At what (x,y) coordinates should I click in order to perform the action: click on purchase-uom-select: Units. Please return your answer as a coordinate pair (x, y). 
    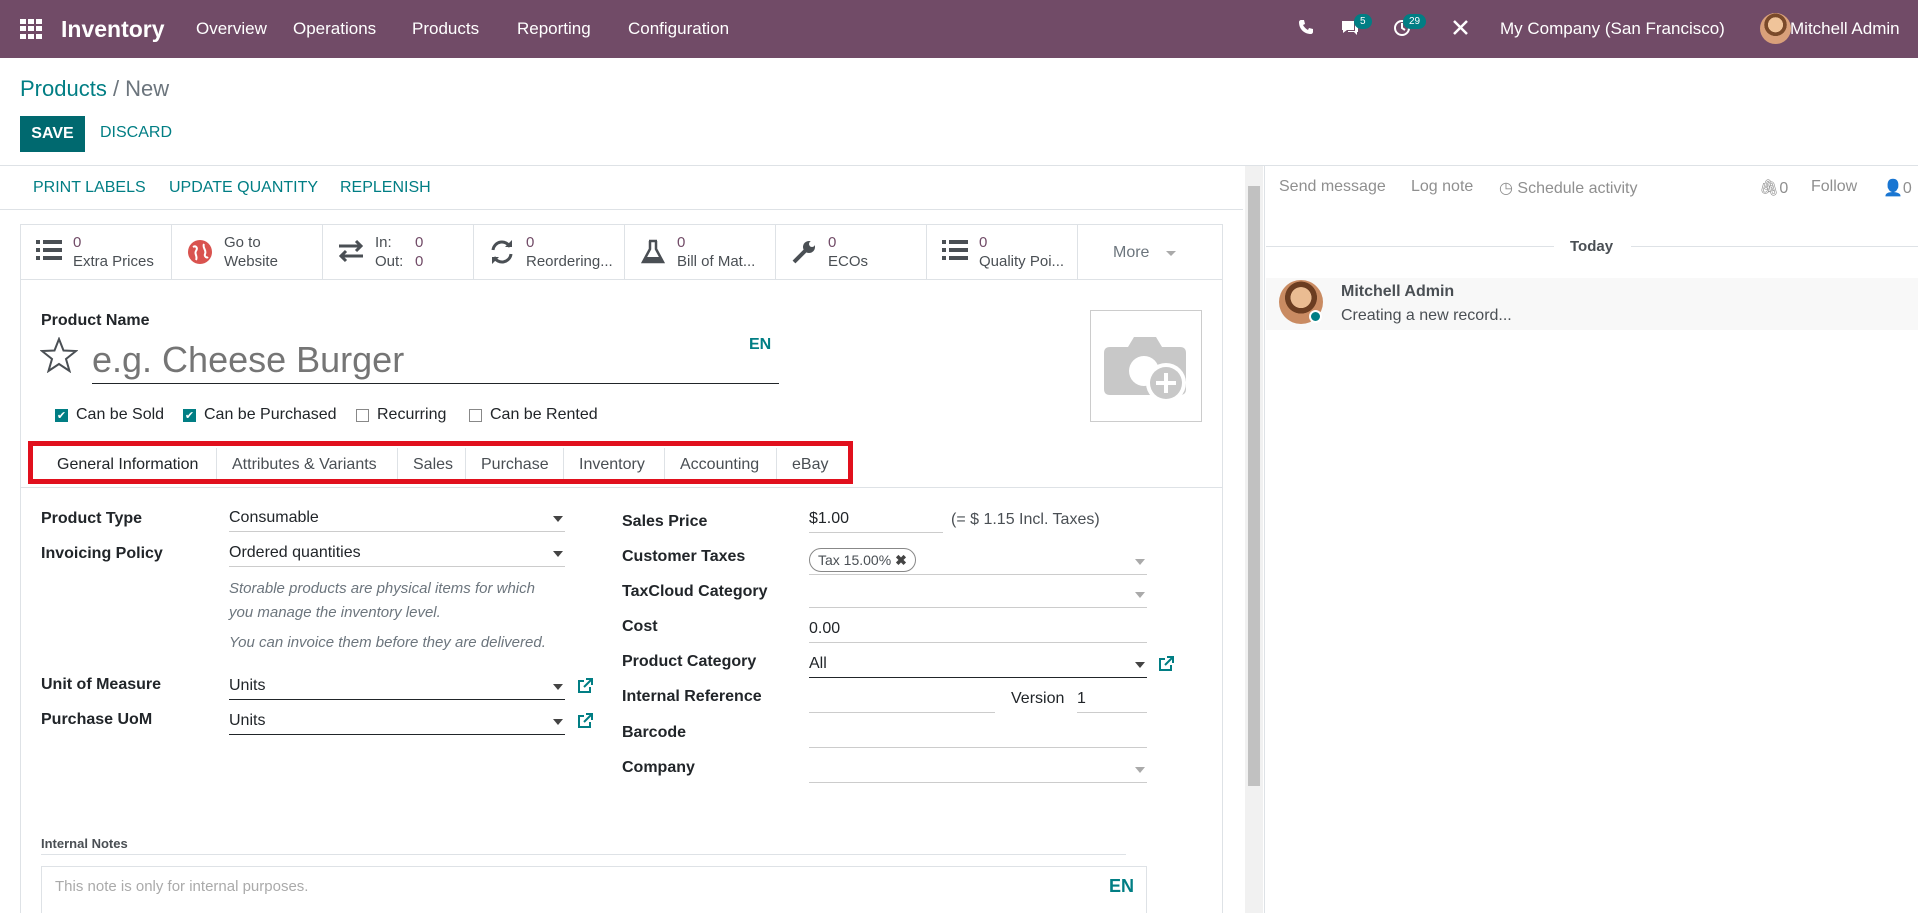
    Looking at the image, I should click on (397, 722).